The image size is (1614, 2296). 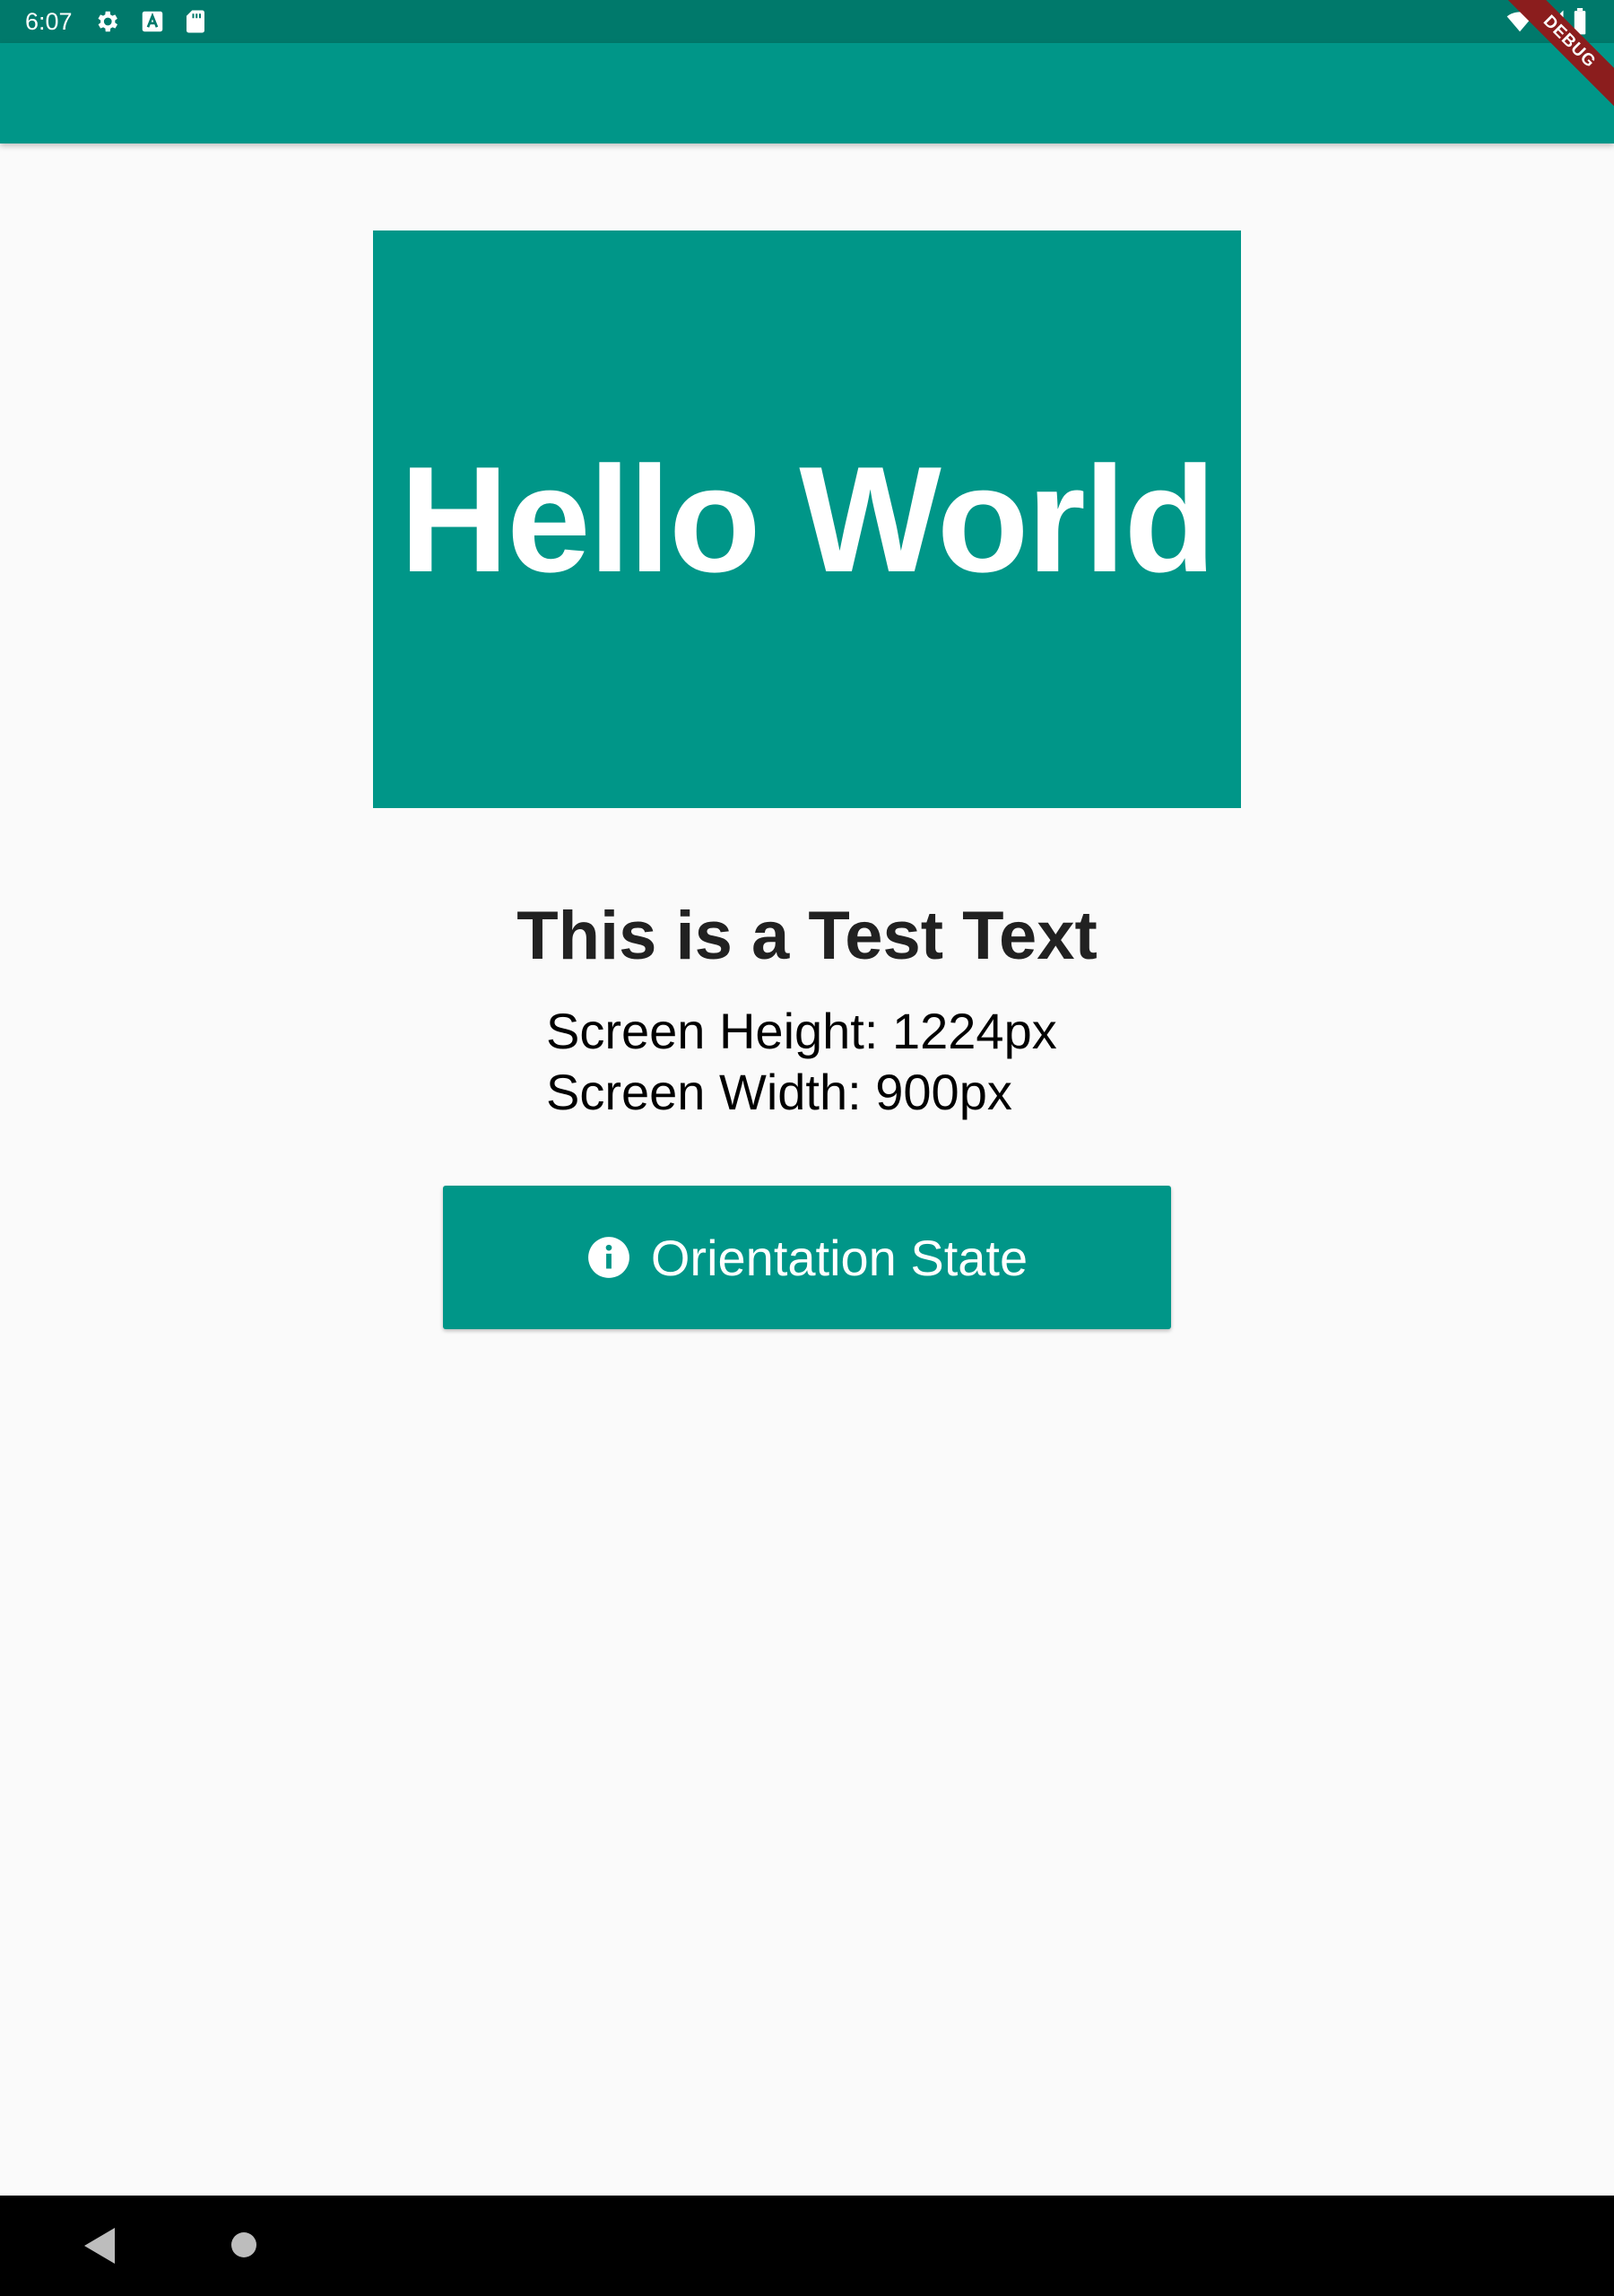 I want to click on orientation-state-button: Orientation State, so click(x=807, y=1257).